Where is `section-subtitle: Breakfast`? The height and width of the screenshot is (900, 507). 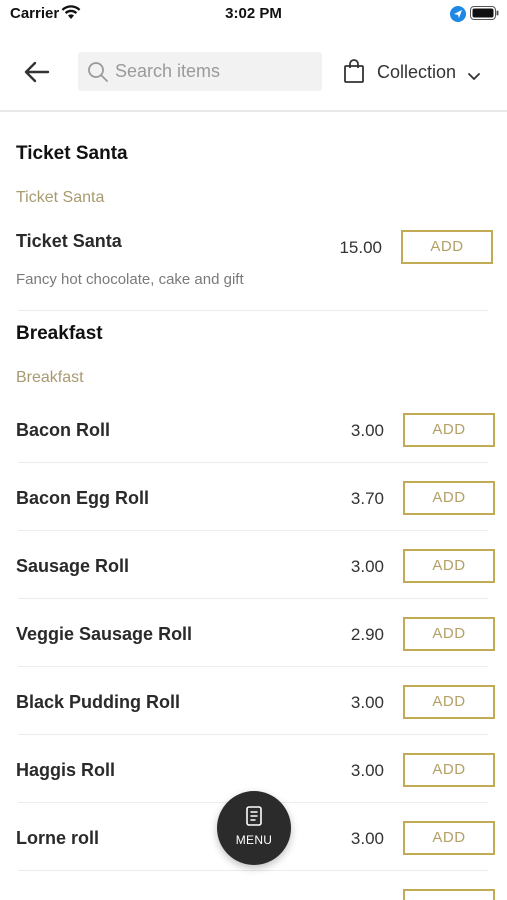 section-subtitle: Breakfast is located at coordinates (50, 377).